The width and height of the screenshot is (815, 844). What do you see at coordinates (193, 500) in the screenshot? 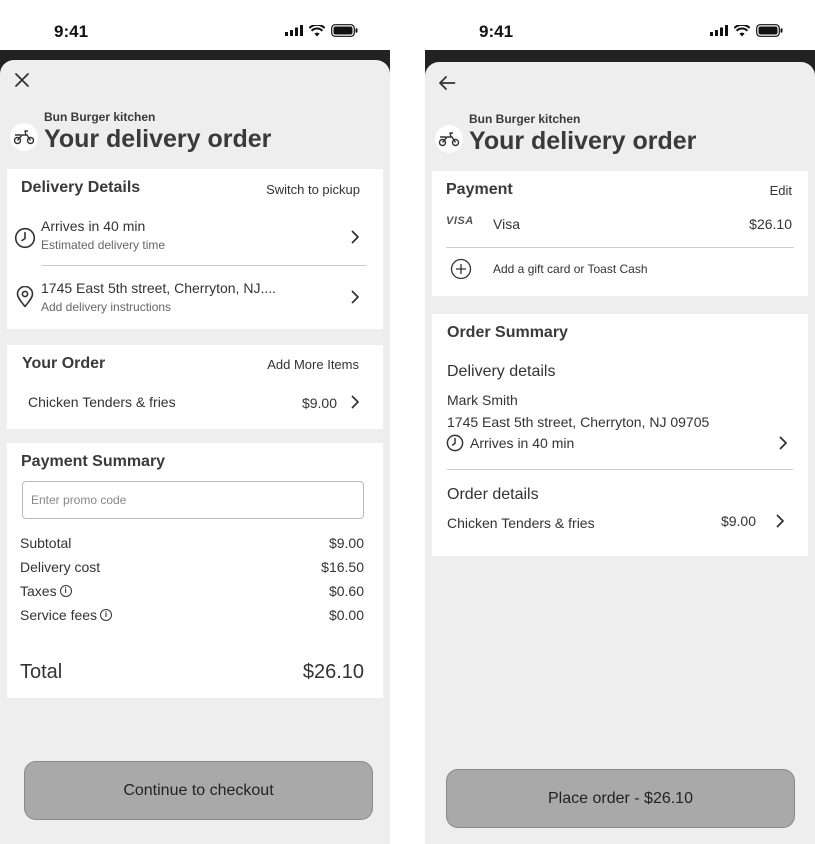
I see `promo-code-input` at bounding box center [193, 500].